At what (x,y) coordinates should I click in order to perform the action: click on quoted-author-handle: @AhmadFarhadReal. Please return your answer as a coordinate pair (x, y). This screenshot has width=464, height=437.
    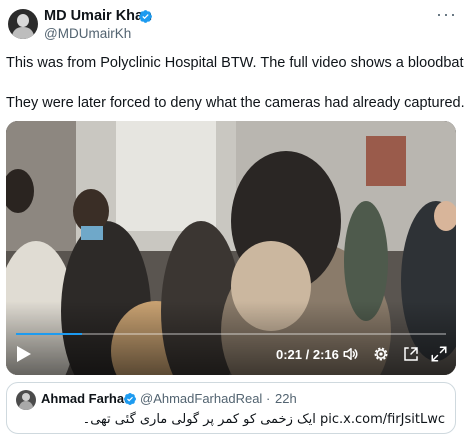
    Looking at the image, I should click on (201, 398).